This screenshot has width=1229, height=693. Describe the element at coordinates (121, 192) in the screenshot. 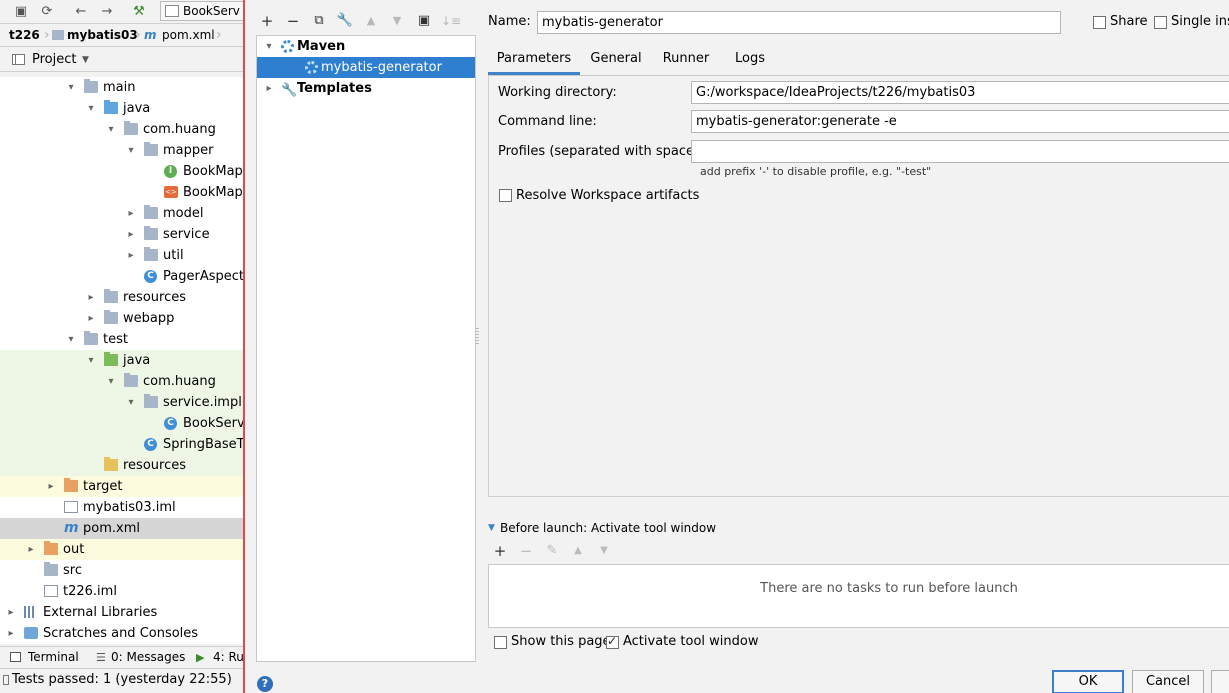

I see `tree-row: <> BookMap` at that location.